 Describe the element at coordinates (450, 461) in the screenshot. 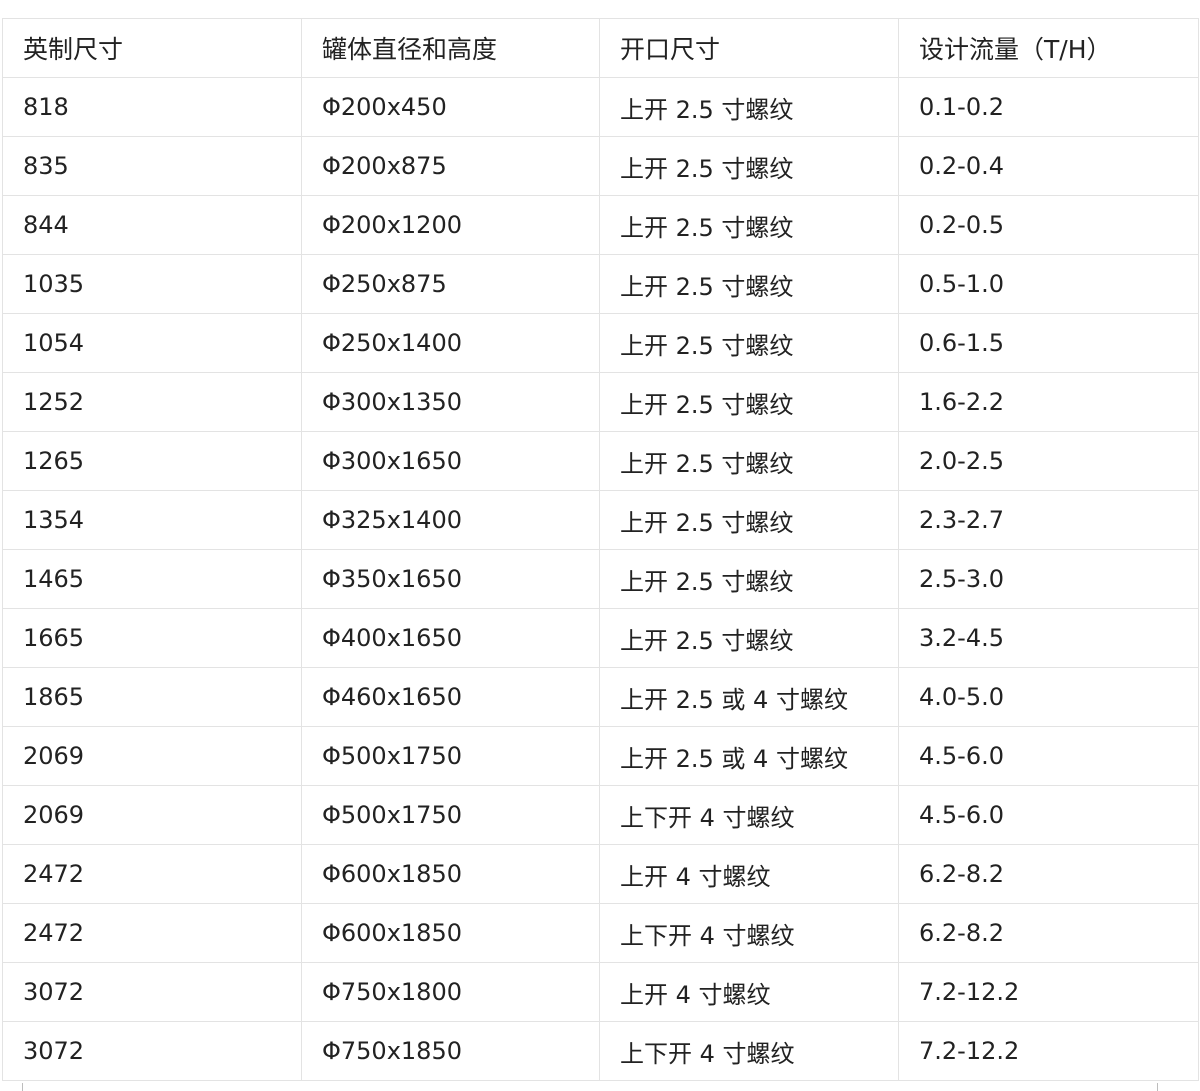

I see `cell-tank-diameter-height: Φ300x1650` at that location.